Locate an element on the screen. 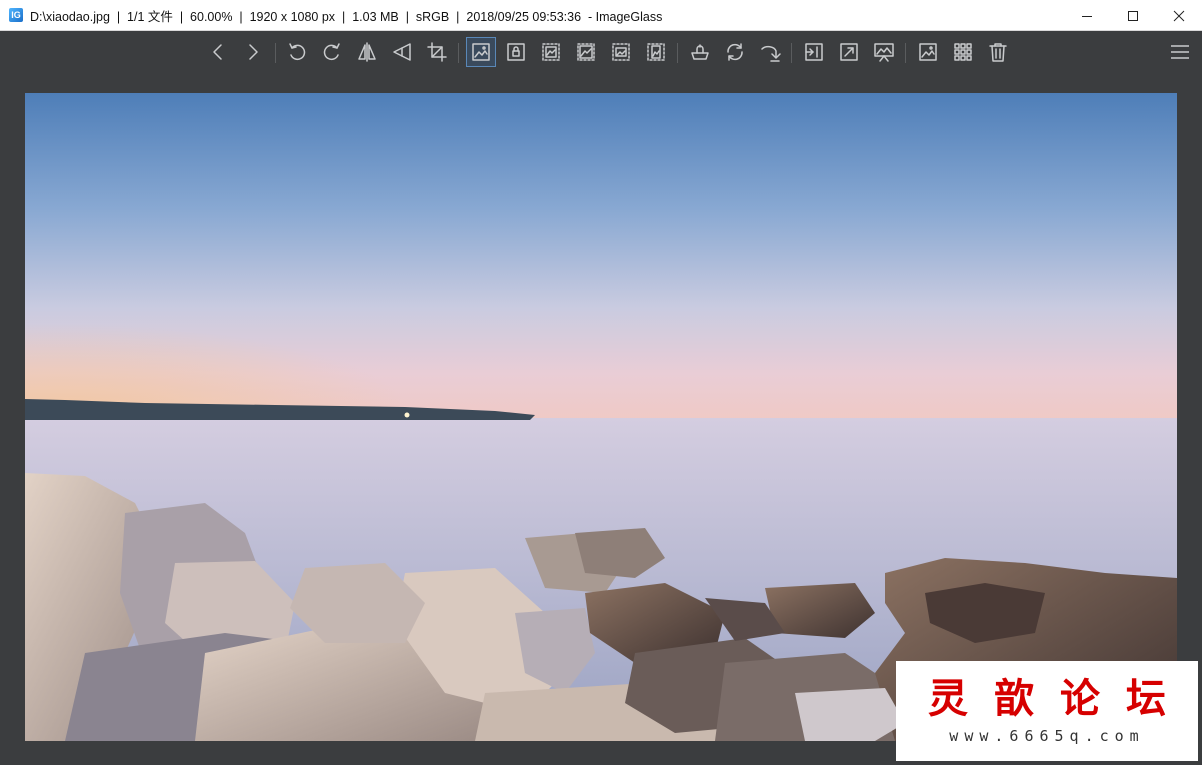 The width and height of the screenshot is (1202, 765). expand-button is located at coordinates (849, 52).